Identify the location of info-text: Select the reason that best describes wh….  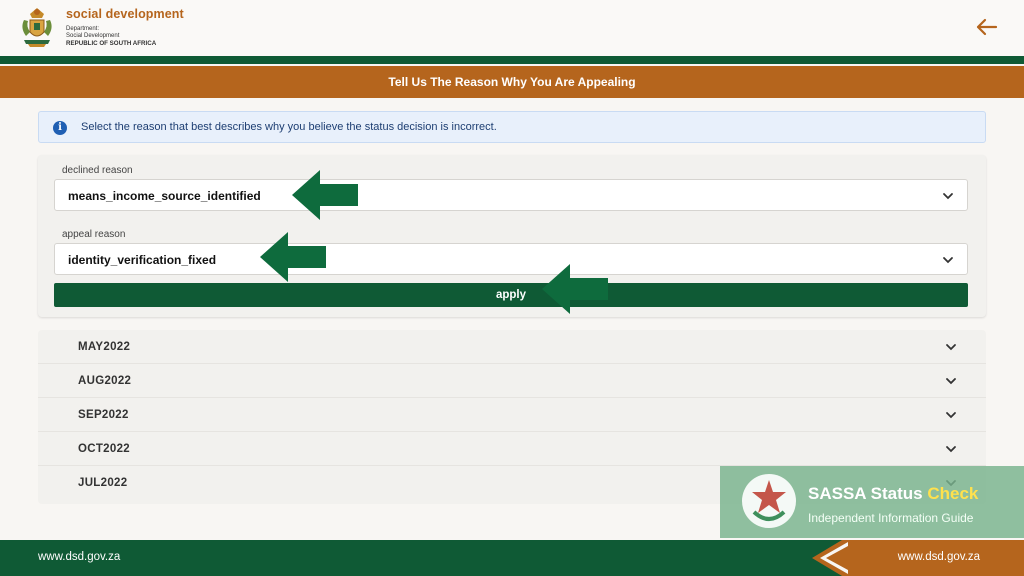
(289, 127).